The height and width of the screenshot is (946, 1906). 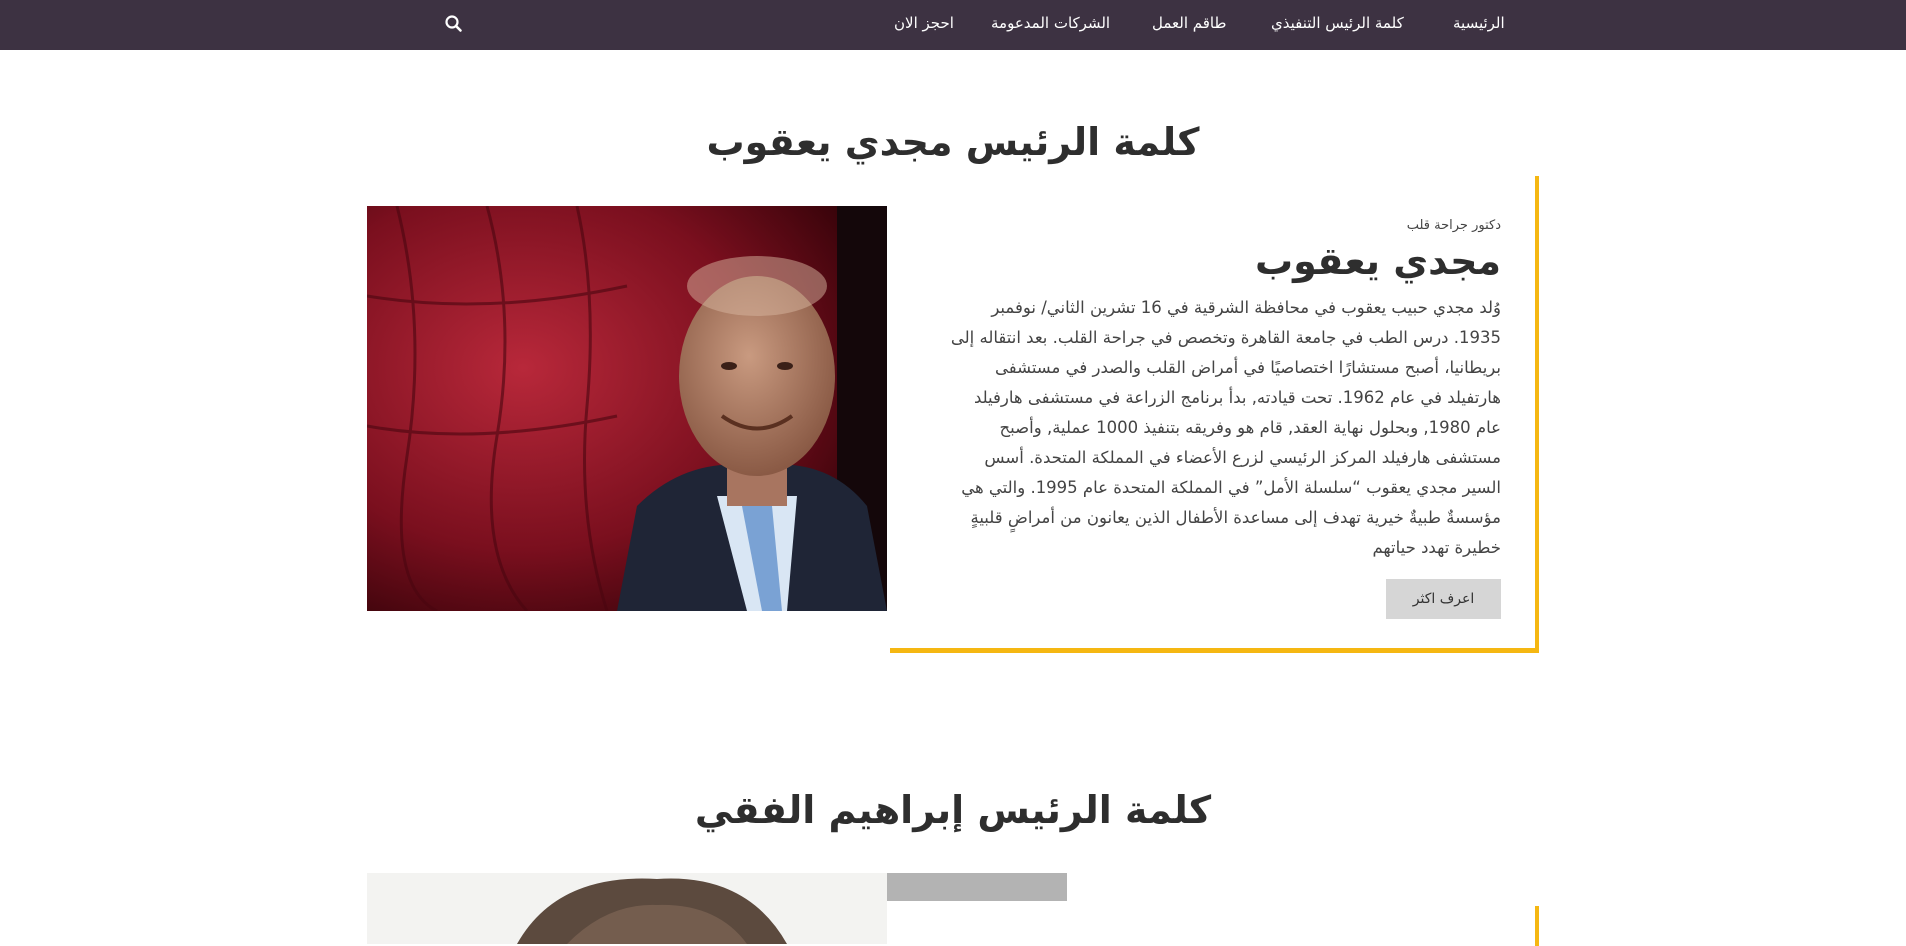 What do you see at coordinates (1050, 23) in the screenshot?
I see `nav-item-supported-companies: الشركات المدعومة` at bounding box center [1050, 23].